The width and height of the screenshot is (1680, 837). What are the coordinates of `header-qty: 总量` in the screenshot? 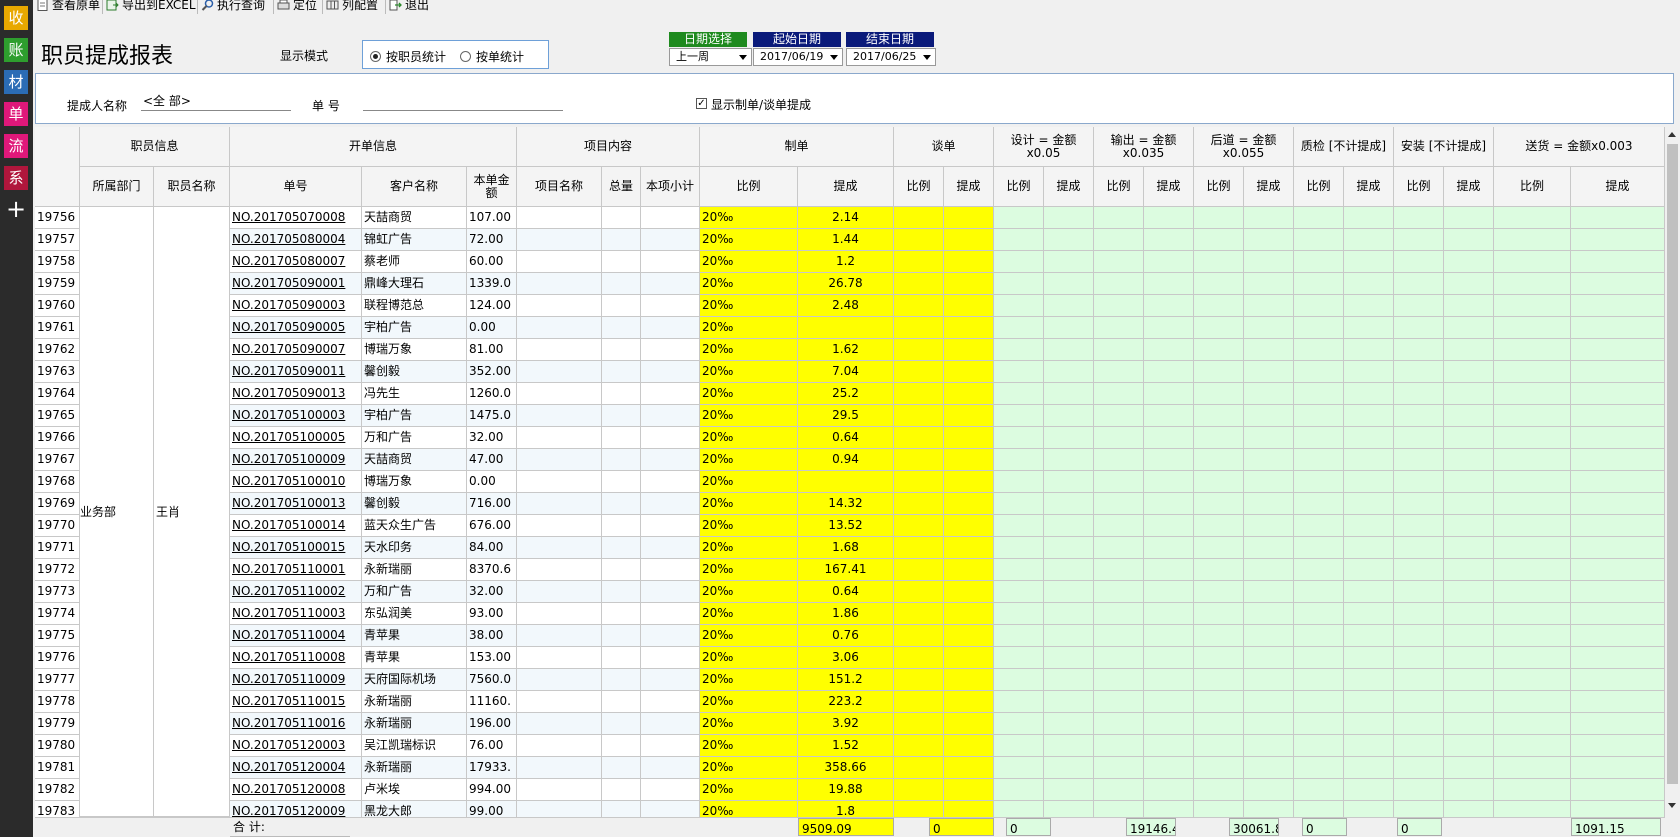 It's located at (621, 187).